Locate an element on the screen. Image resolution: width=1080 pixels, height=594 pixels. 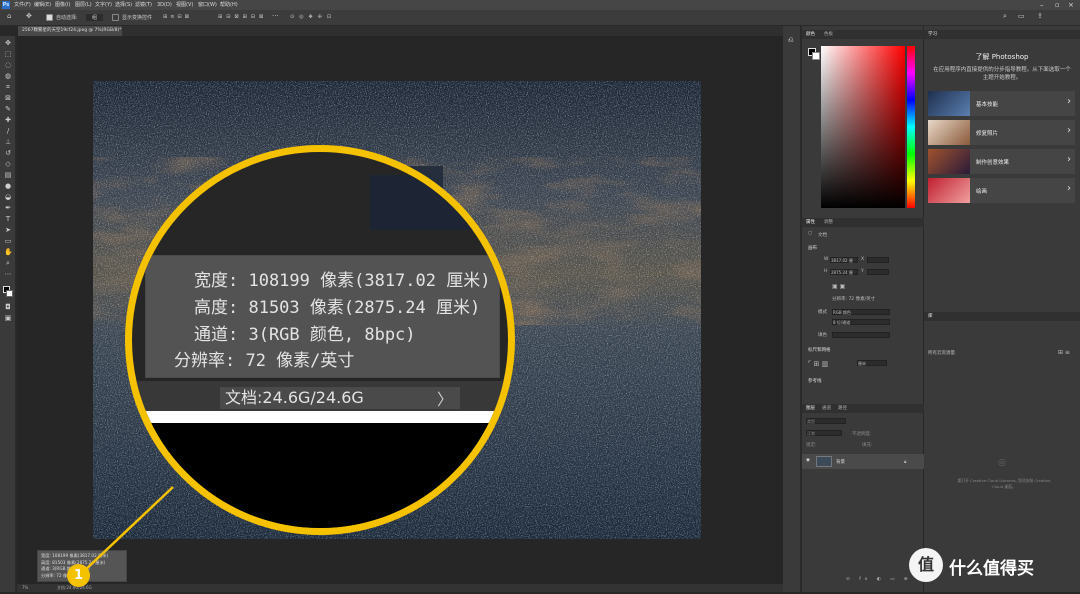
auto-select-label: 自动选择: is located at coordinates (67, 18).